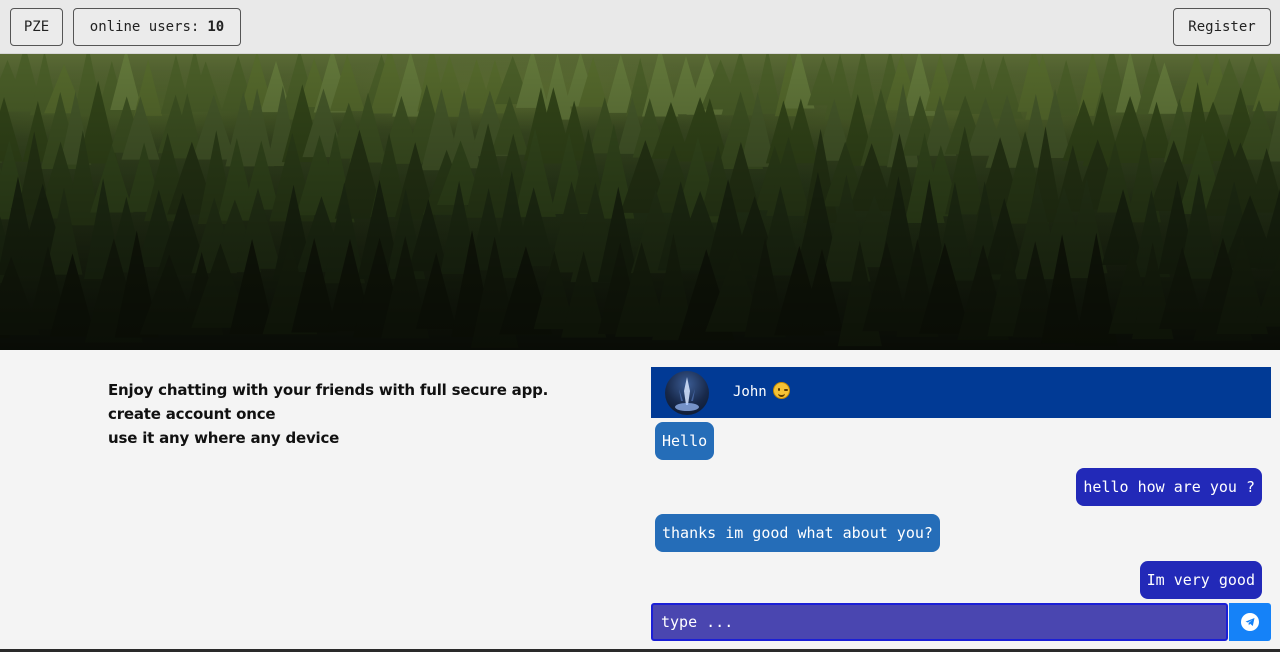 This screenshot has width=1280, height=652. Describe the element at coordinates (1222, 27) in the screenshot. I see `register-button: Register` at that location.